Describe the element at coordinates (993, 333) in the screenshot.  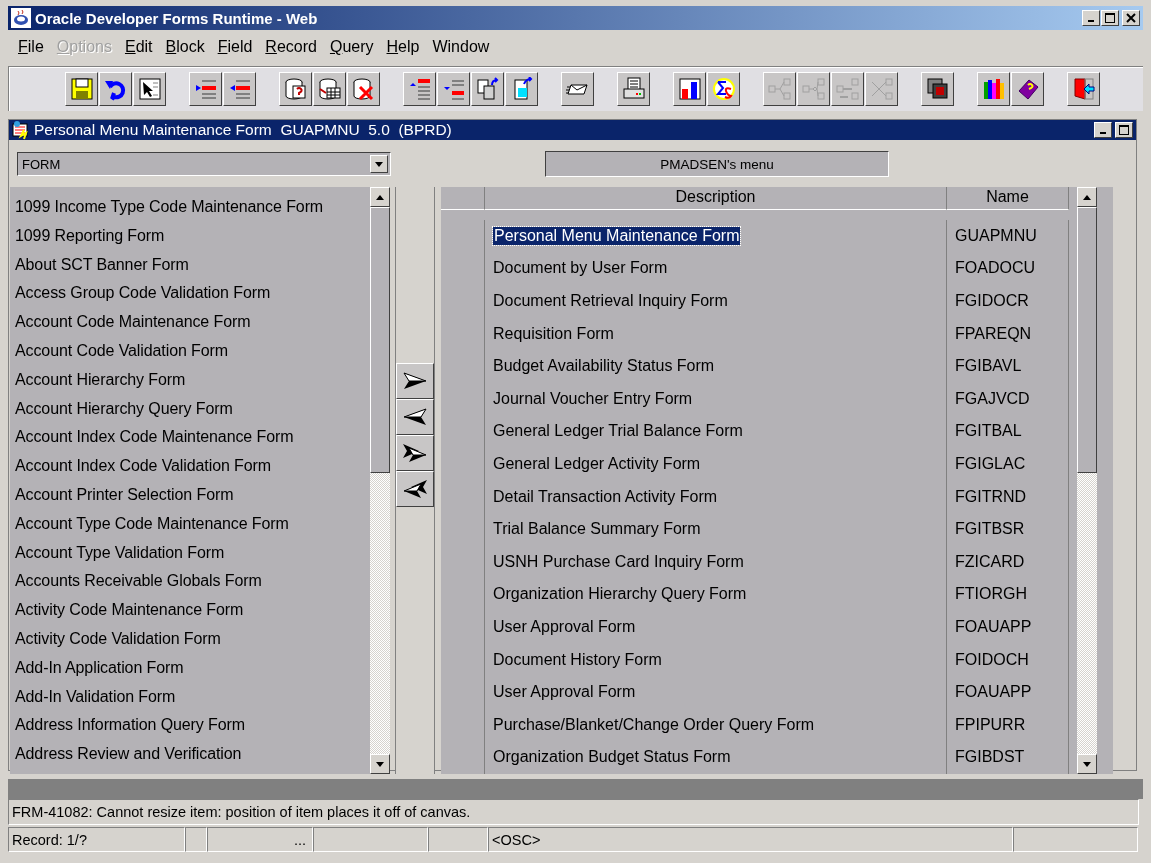
I see `table-cell: FPAREQN` at that location.